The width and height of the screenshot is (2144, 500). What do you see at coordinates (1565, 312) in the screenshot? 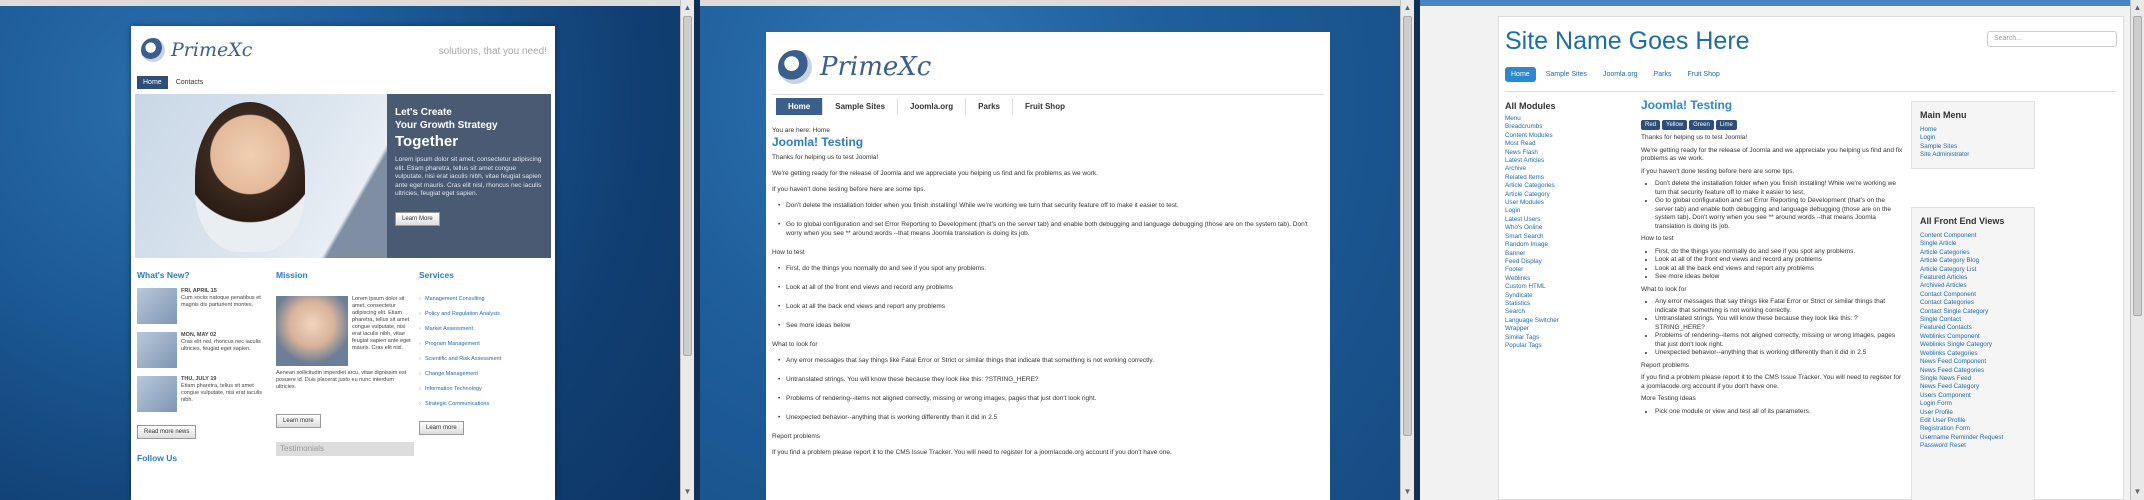
I see `module-link: Search` at bounding box center [1565, 312].